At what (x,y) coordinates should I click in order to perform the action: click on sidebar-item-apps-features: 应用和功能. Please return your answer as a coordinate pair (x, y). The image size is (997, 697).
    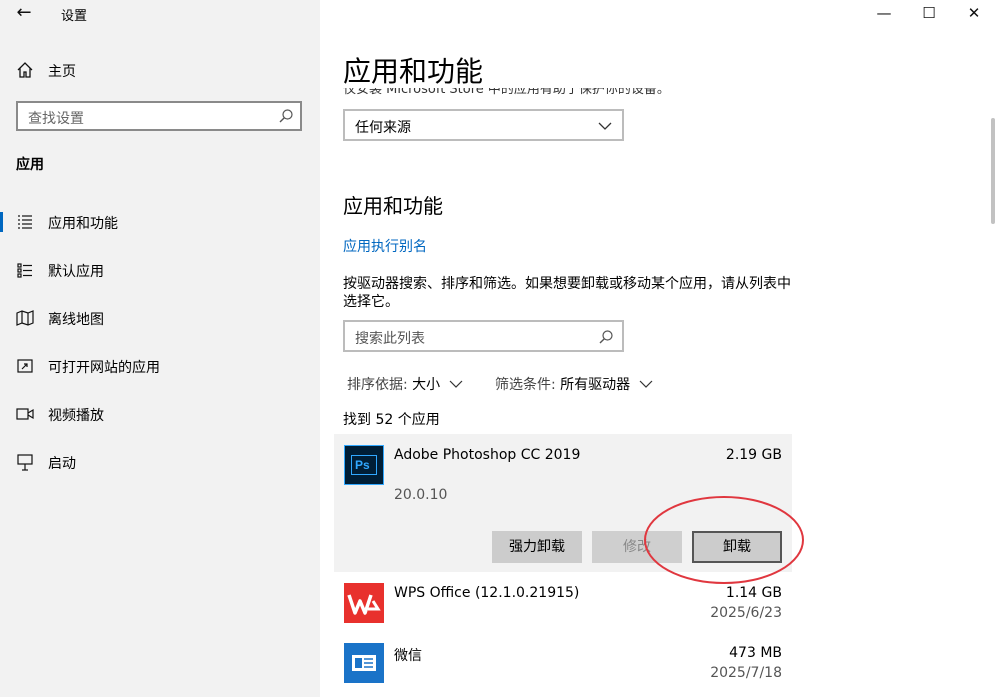
    Looking at the image, I should click on (160, 222).